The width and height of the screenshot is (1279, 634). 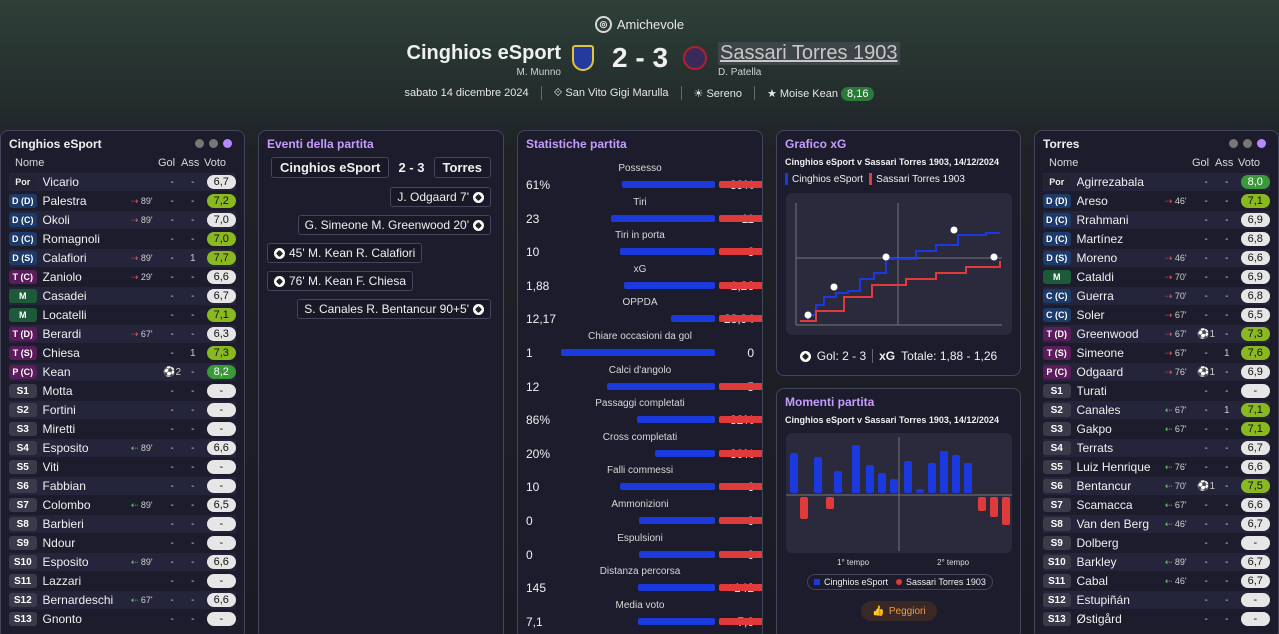 What do you see at coordinates (87, 467) in the screenshot?
I see `player-name: Viti` at bounding box center [87, 467].